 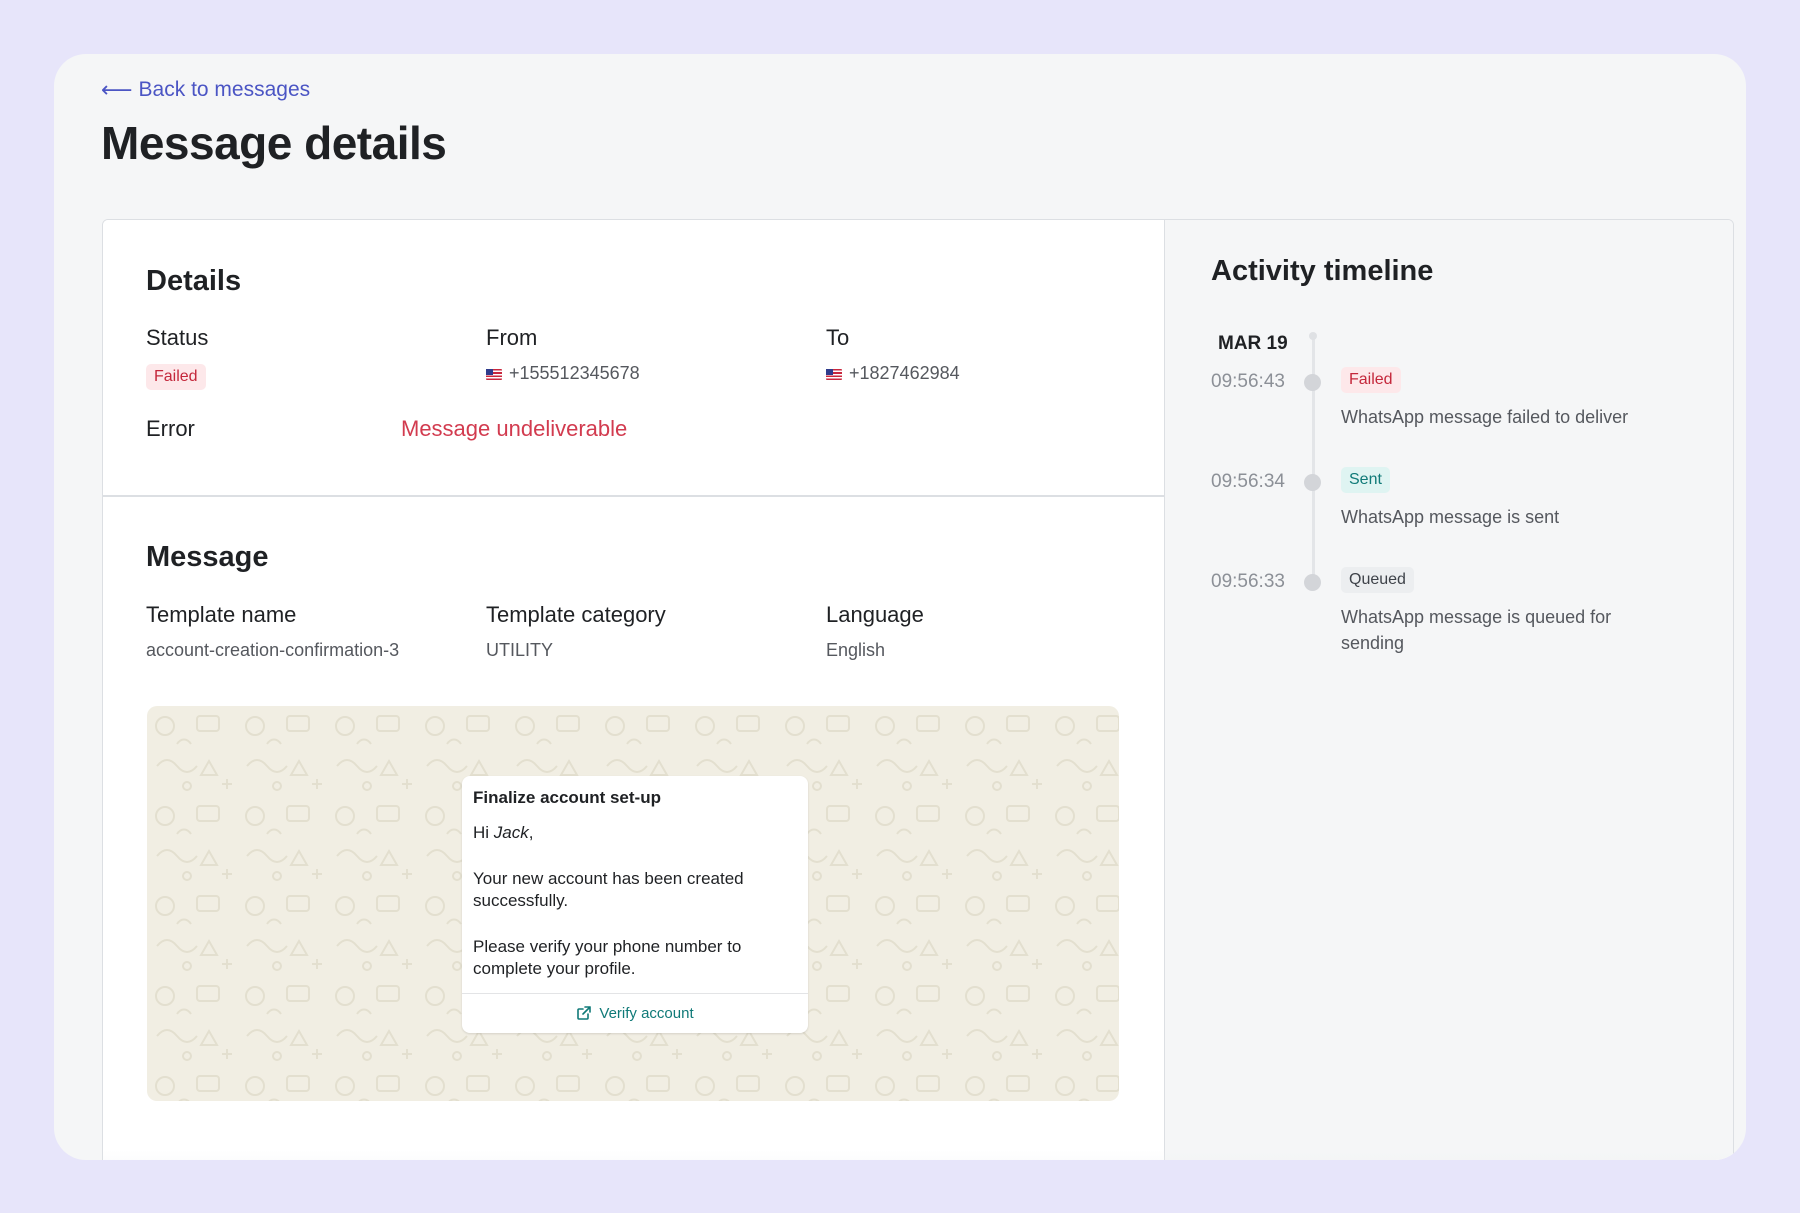 What do you see at coordinates (224, 89) in the screenshot?
I see `back-link-label: Back to messages` at bounding box center [224, 89].